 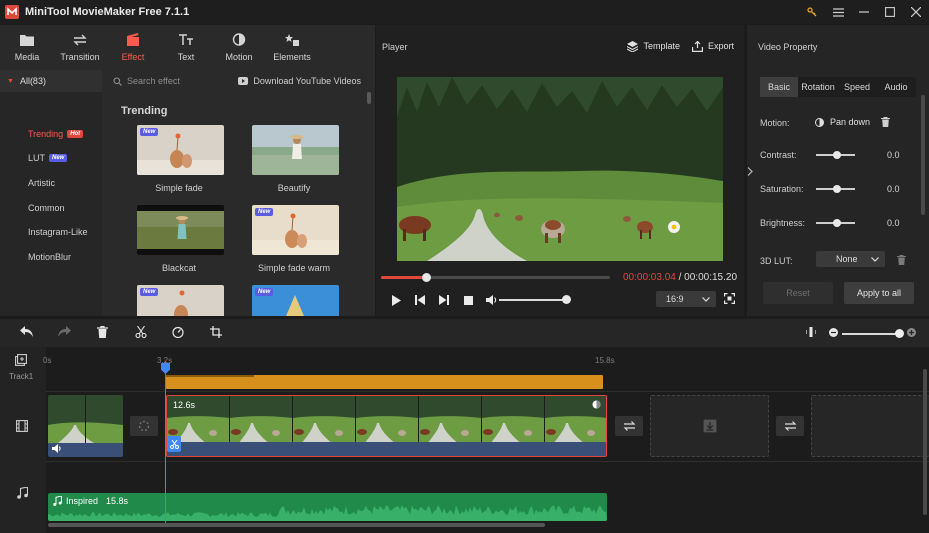 What do you see at coordinates (890, 12) in the screenshot?
I see `maximize-icon` at bounding box center [890, 12].